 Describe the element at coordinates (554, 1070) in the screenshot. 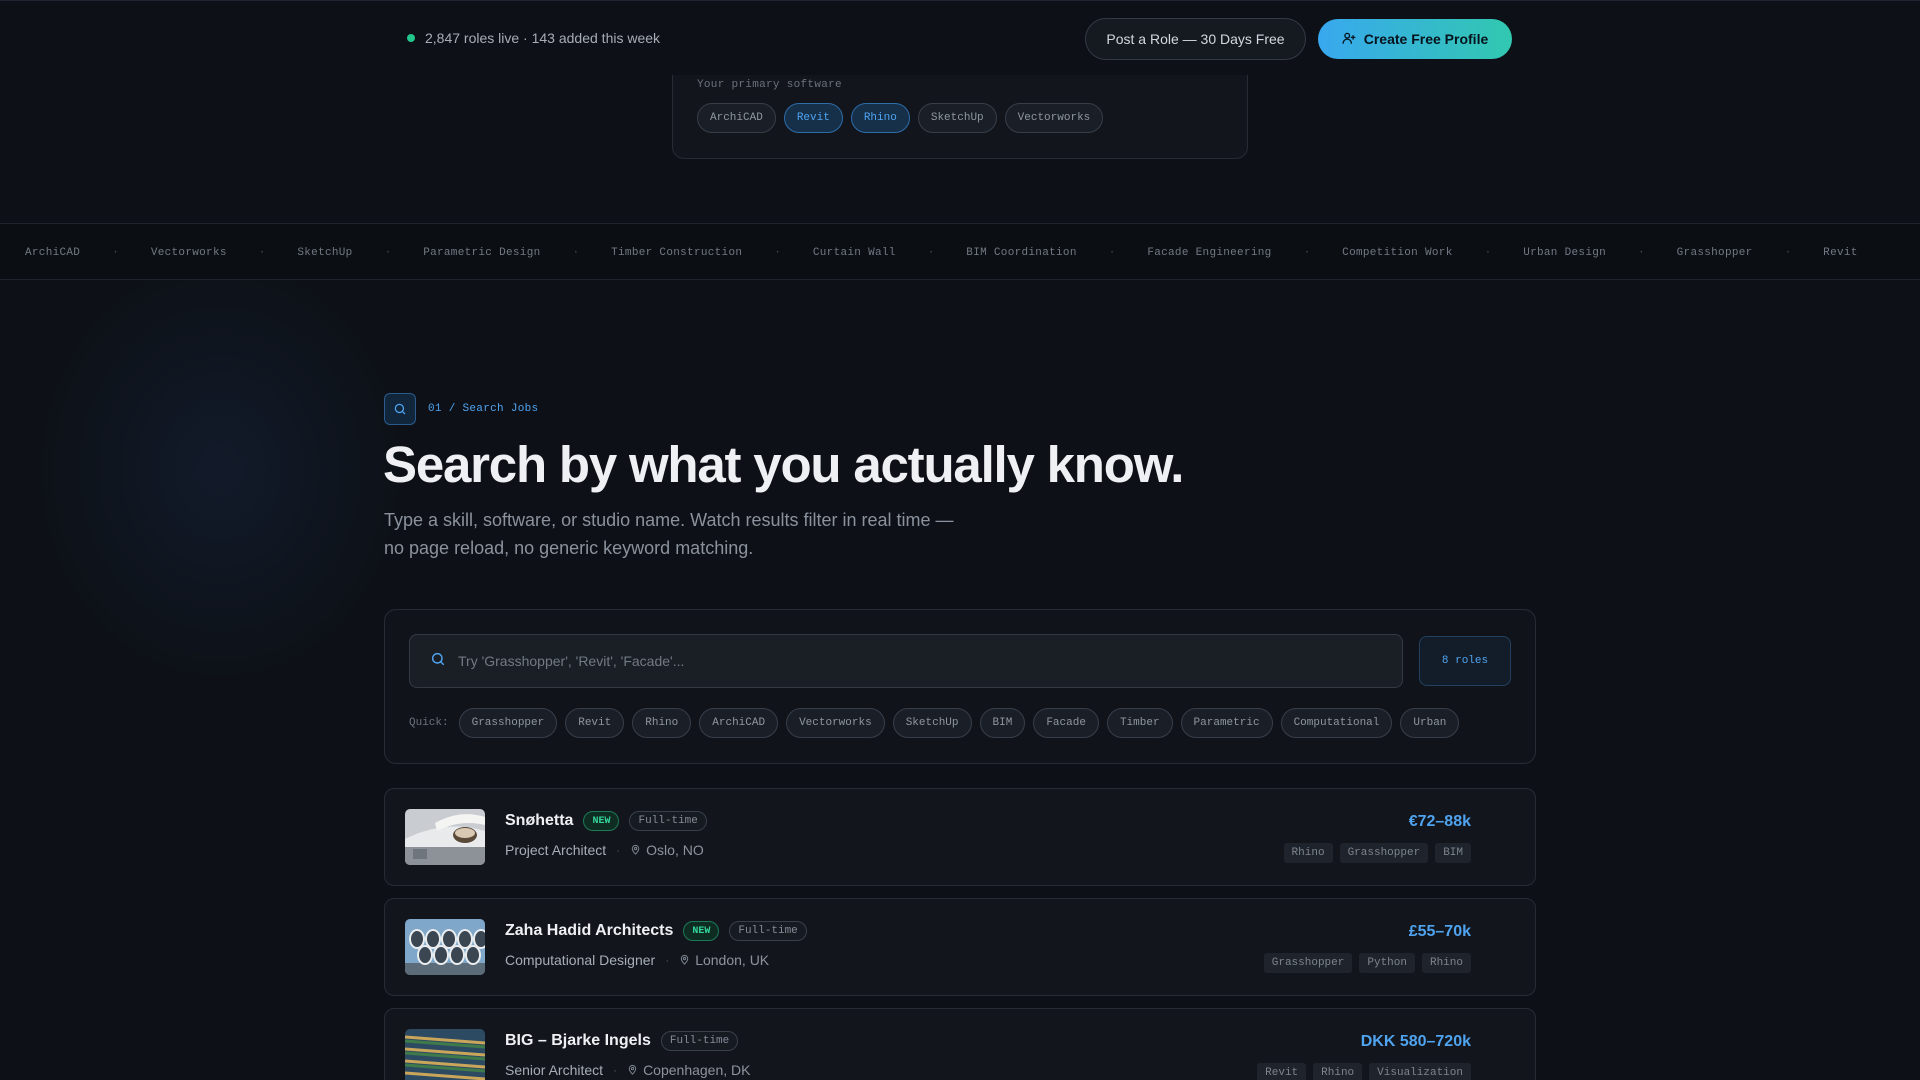

I see `job-role: Senior Architect` at that location.